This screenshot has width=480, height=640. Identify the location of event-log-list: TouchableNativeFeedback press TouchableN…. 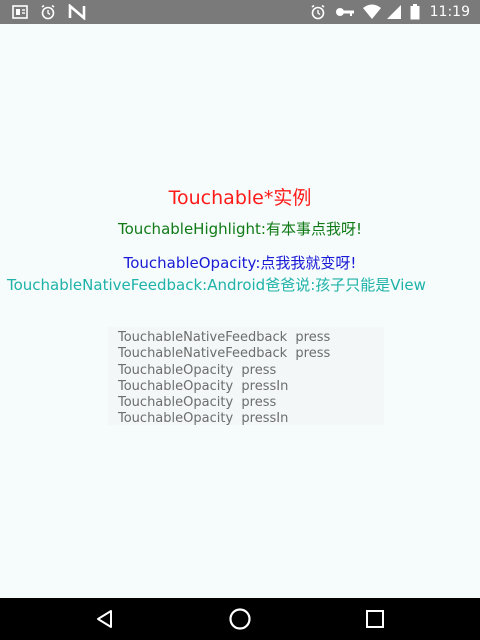
(246, 376).